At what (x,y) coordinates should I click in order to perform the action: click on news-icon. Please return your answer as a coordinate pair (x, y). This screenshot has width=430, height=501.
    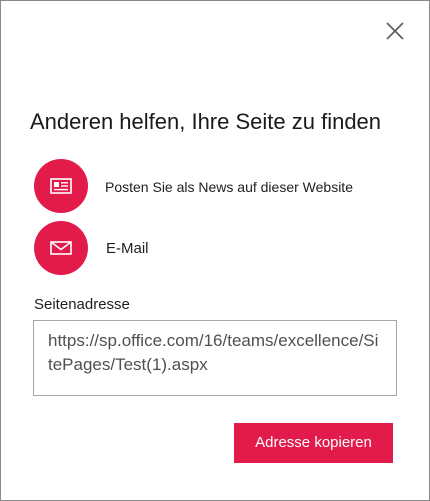
    Looking at the image, I should click on (61, 186).